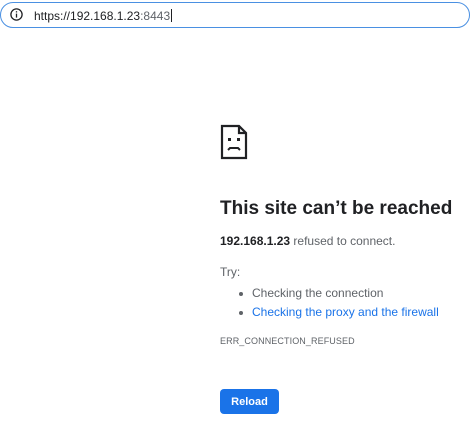 Image resolution: width=474 pixels, height=425 pixels. Describe the element at coordinates (87, 16) in the screenshot. I see `url-host: https://192.168.1.23` at that location.